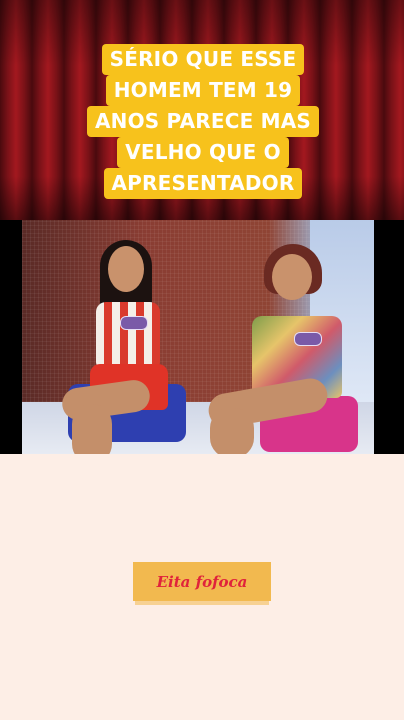 The height and width of the screenshot is (720, 404). I want to click on left-guest, so click(131, 344).